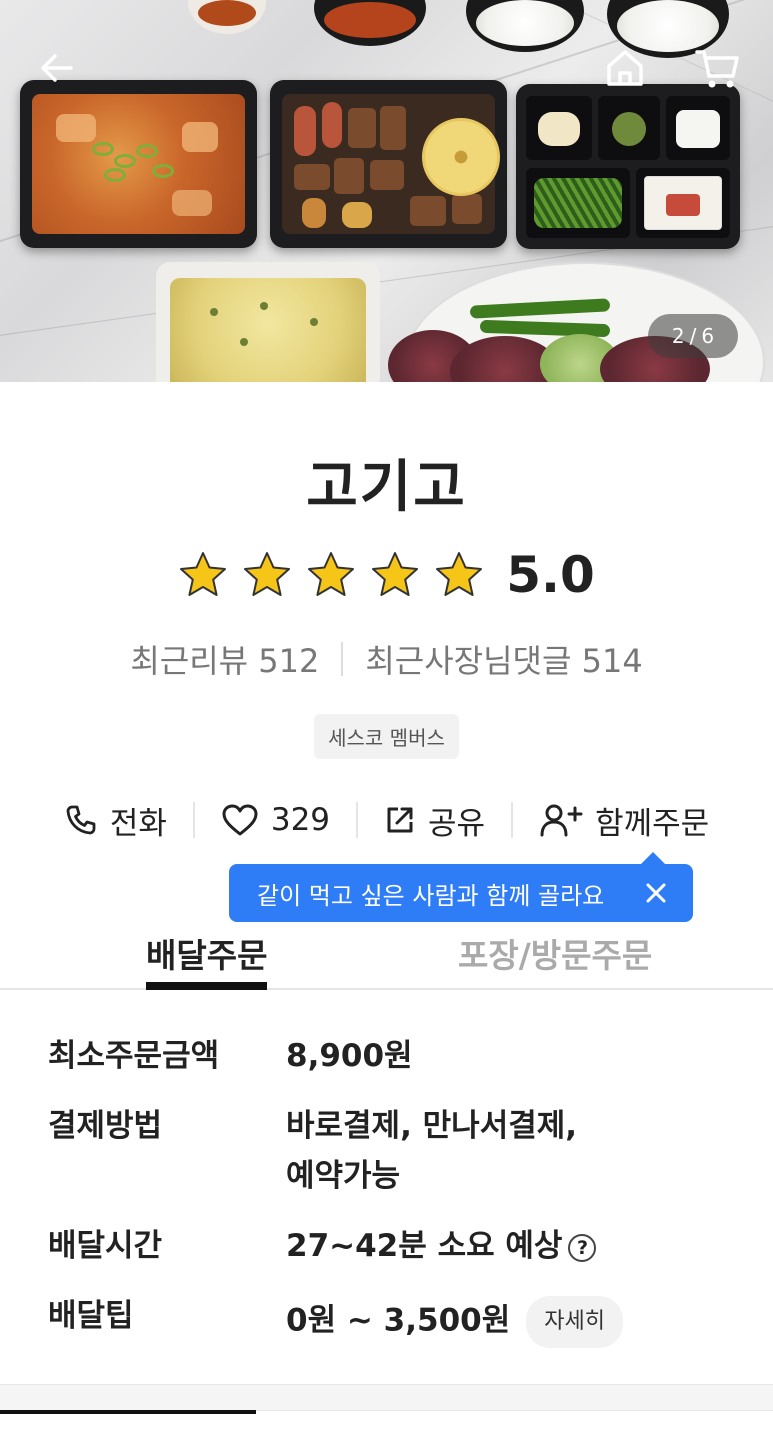 The image size is (773, 1443). I want to click on tab-delivery-order: 배달주문, so click(207, 954).